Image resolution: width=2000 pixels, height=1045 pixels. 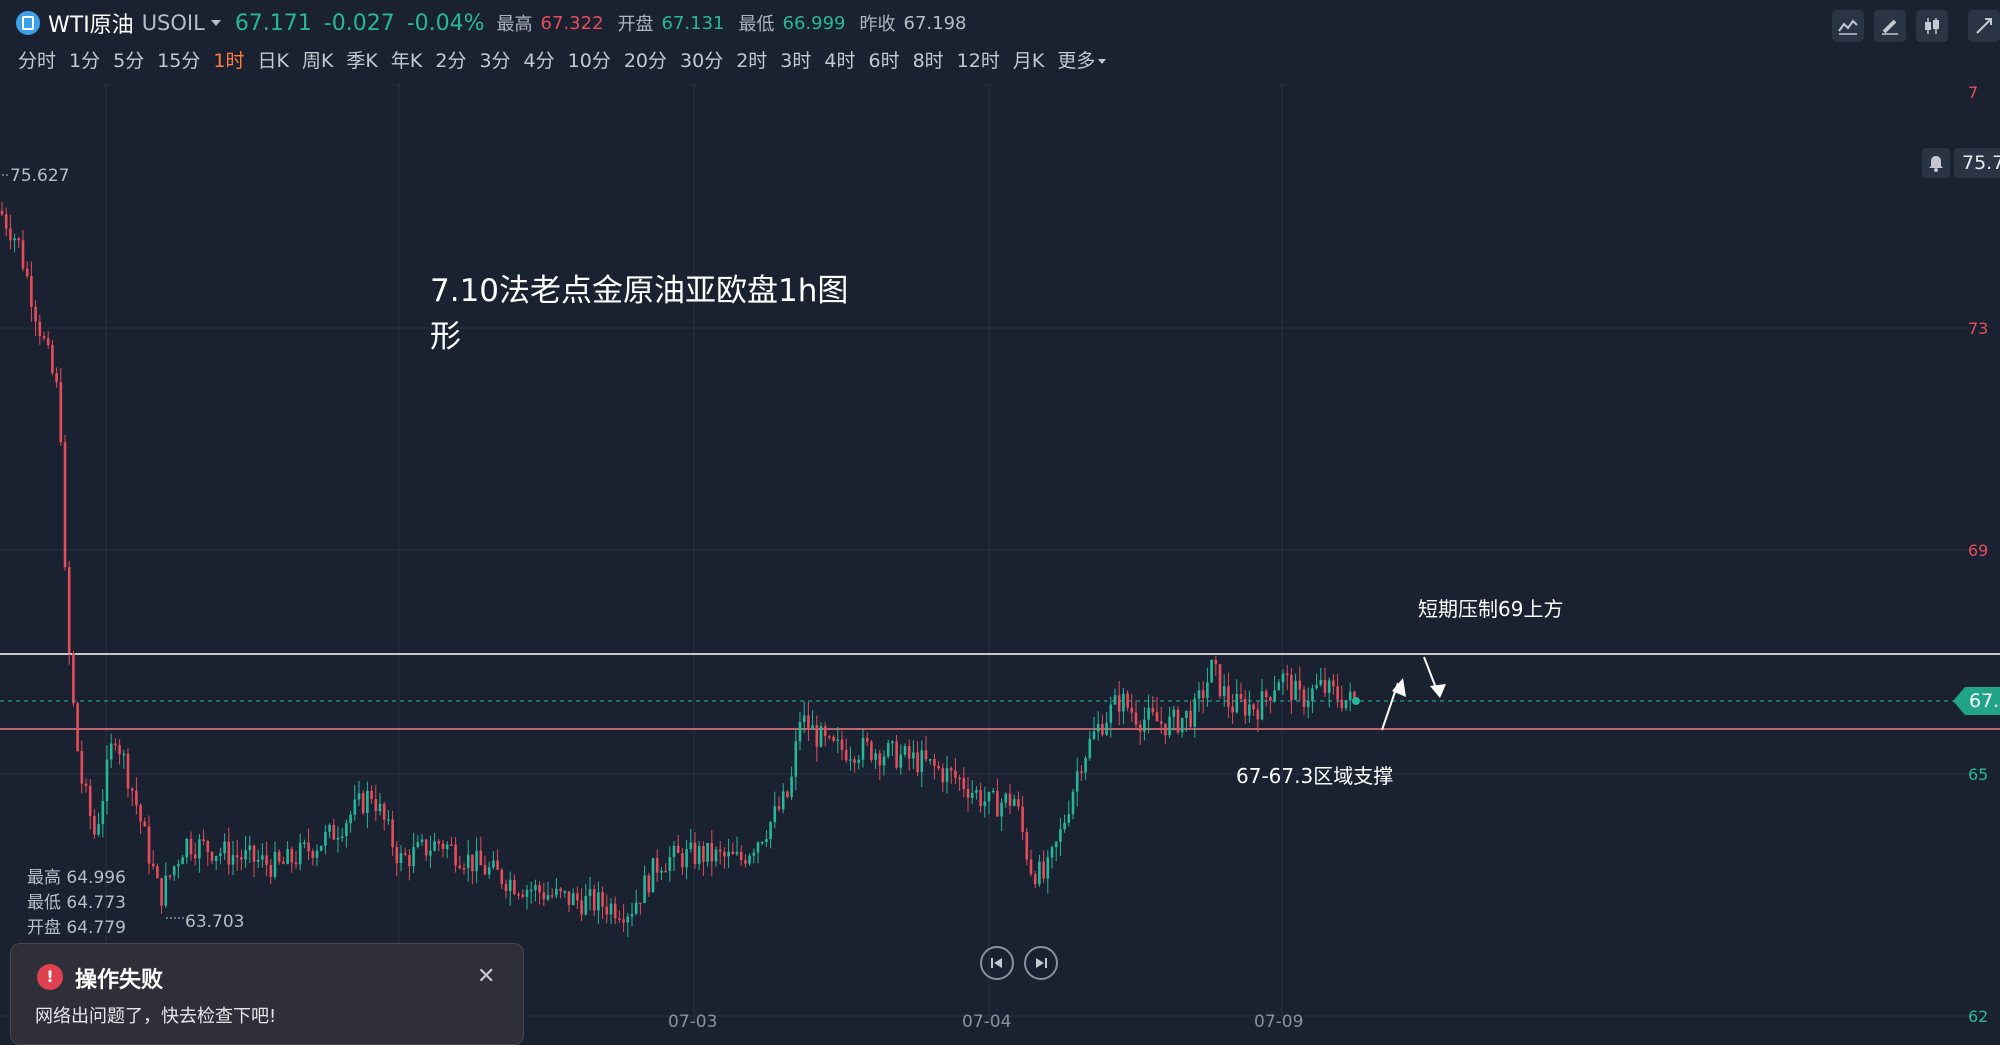 I want to click on timeframe-tab: 年K, so click(x=406, y=59).